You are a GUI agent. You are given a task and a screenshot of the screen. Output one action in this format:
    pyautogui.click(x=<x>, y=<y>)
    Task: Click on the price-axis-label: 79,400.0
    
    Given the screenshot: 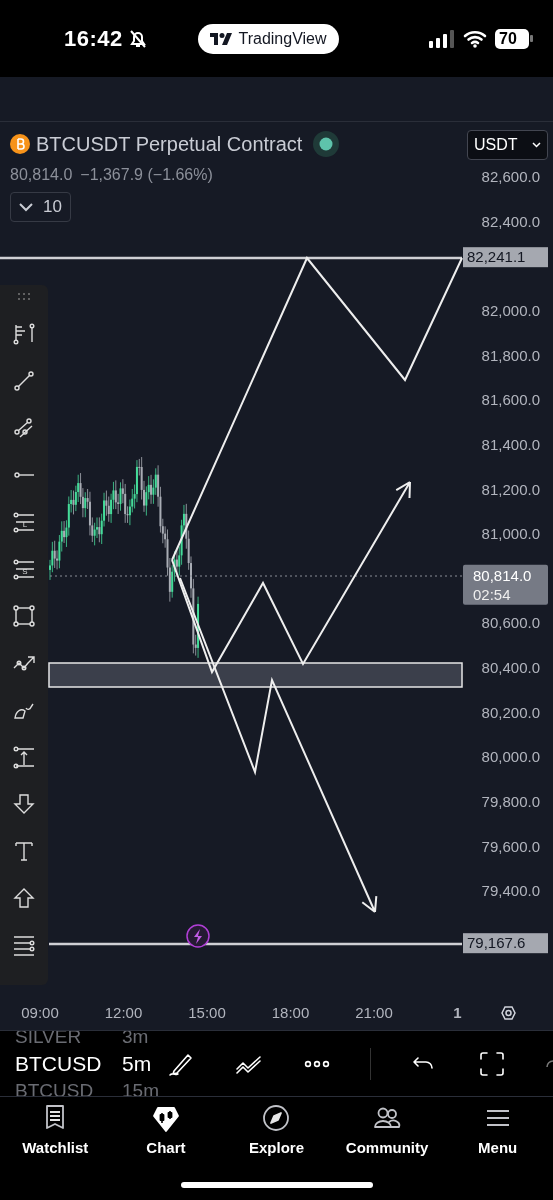 What is the action you would take?
    pyautogui.click(x=510, y=891)
    